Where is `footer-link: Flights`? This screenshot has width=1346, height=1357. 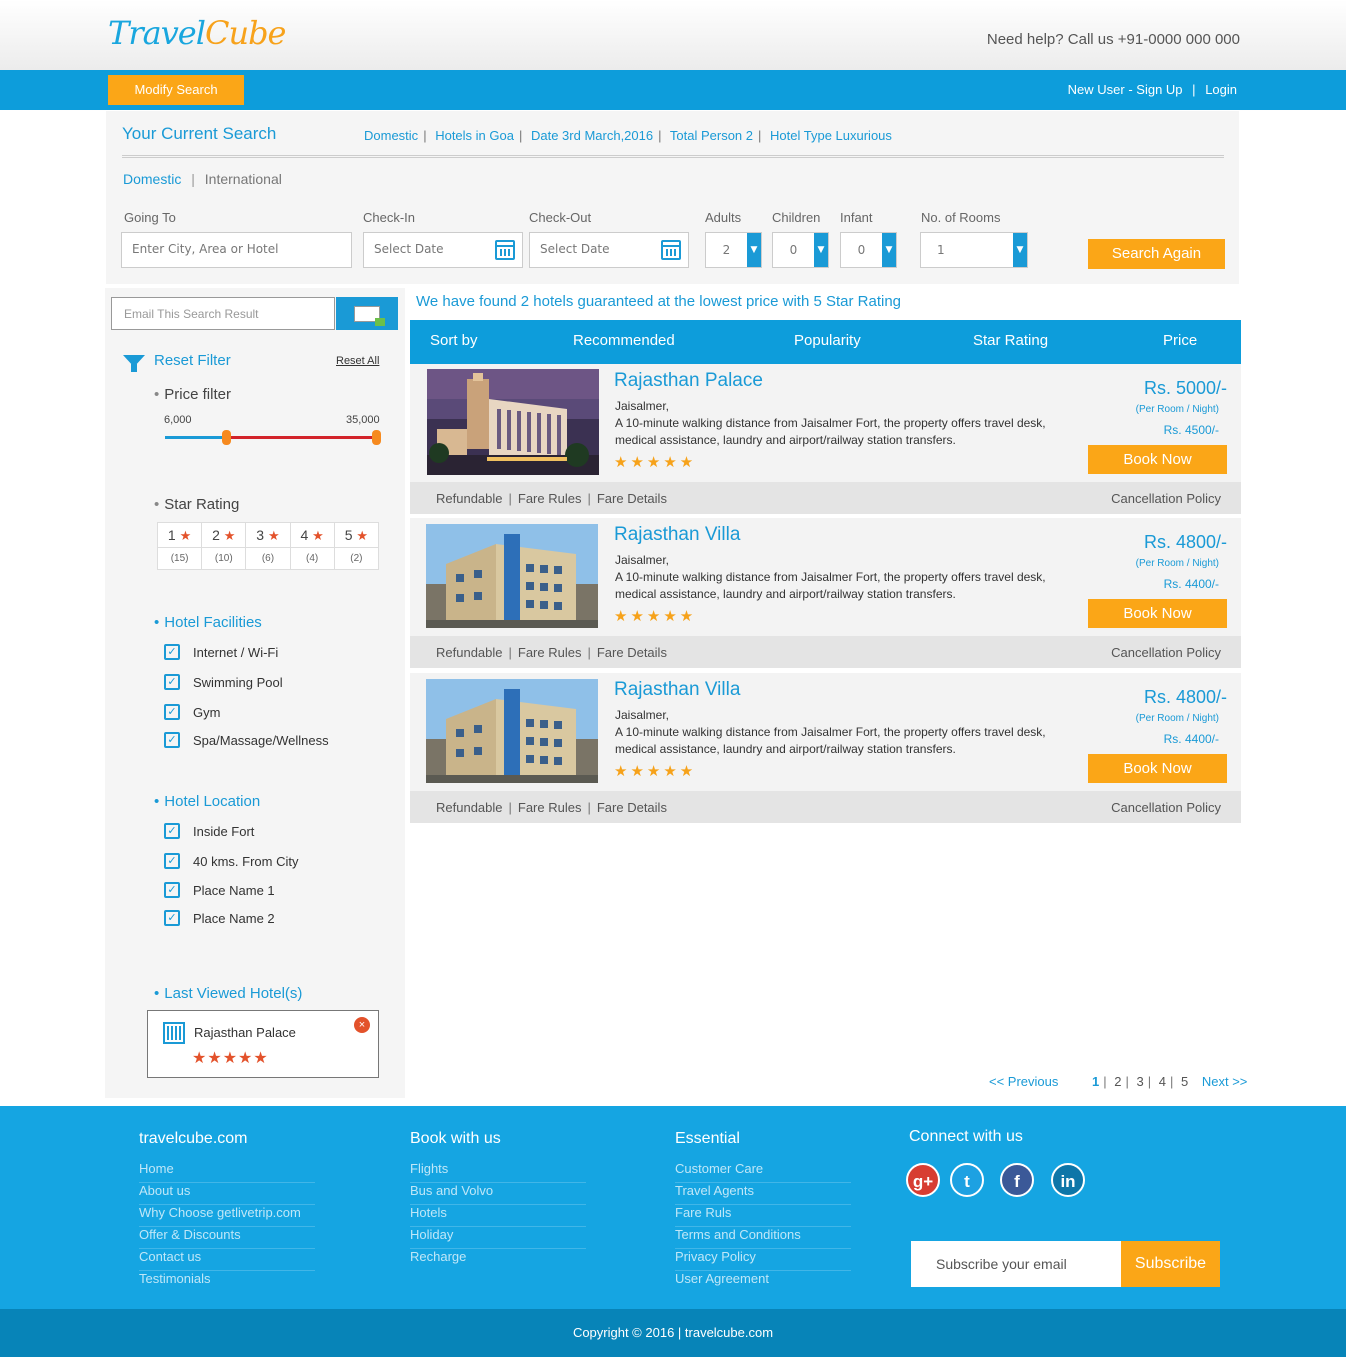
footer-link: Flights is located at coordinates (498, 1172).